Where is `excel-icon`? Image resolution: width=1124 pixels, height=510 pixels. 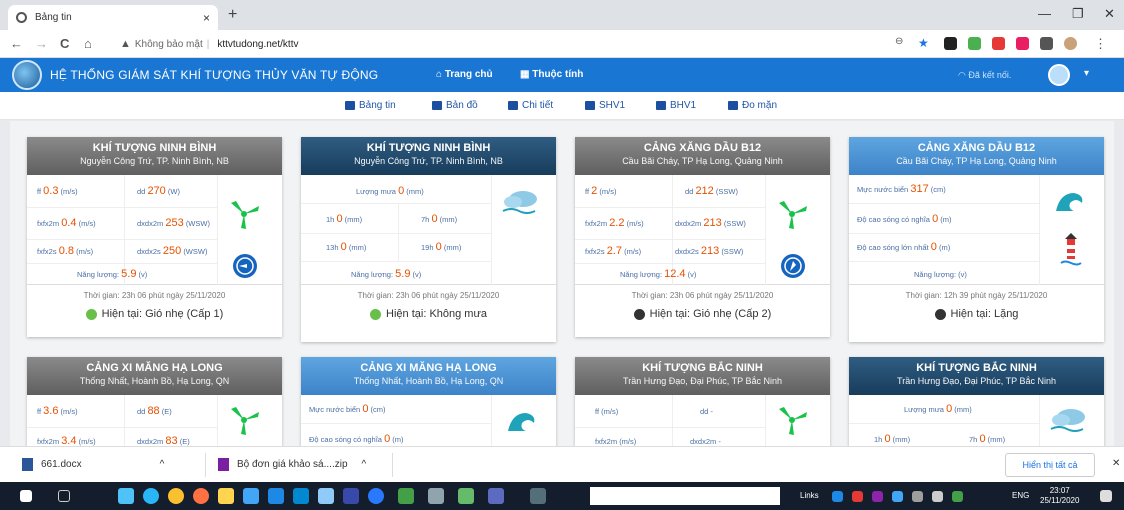
excel-icon is located at coordinates (406, 496).